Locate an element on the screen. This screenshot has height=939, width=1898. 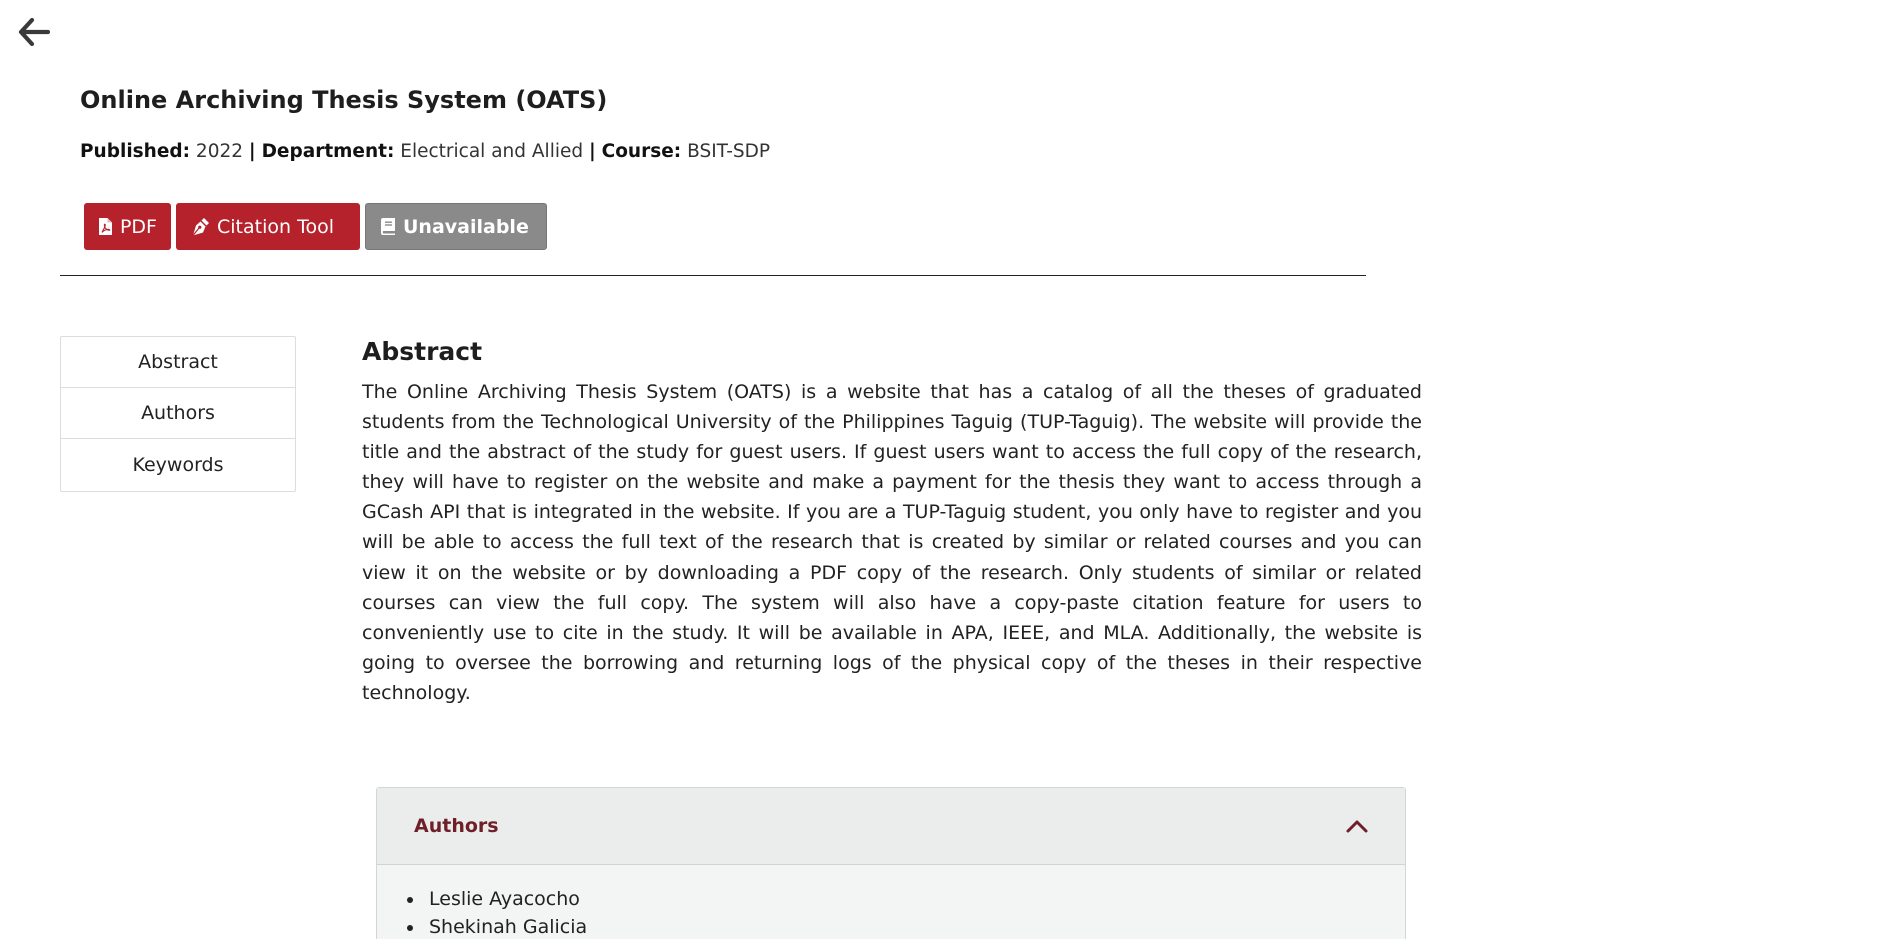
unavailable-label: Unavailable is located at coordinates (466, 226).